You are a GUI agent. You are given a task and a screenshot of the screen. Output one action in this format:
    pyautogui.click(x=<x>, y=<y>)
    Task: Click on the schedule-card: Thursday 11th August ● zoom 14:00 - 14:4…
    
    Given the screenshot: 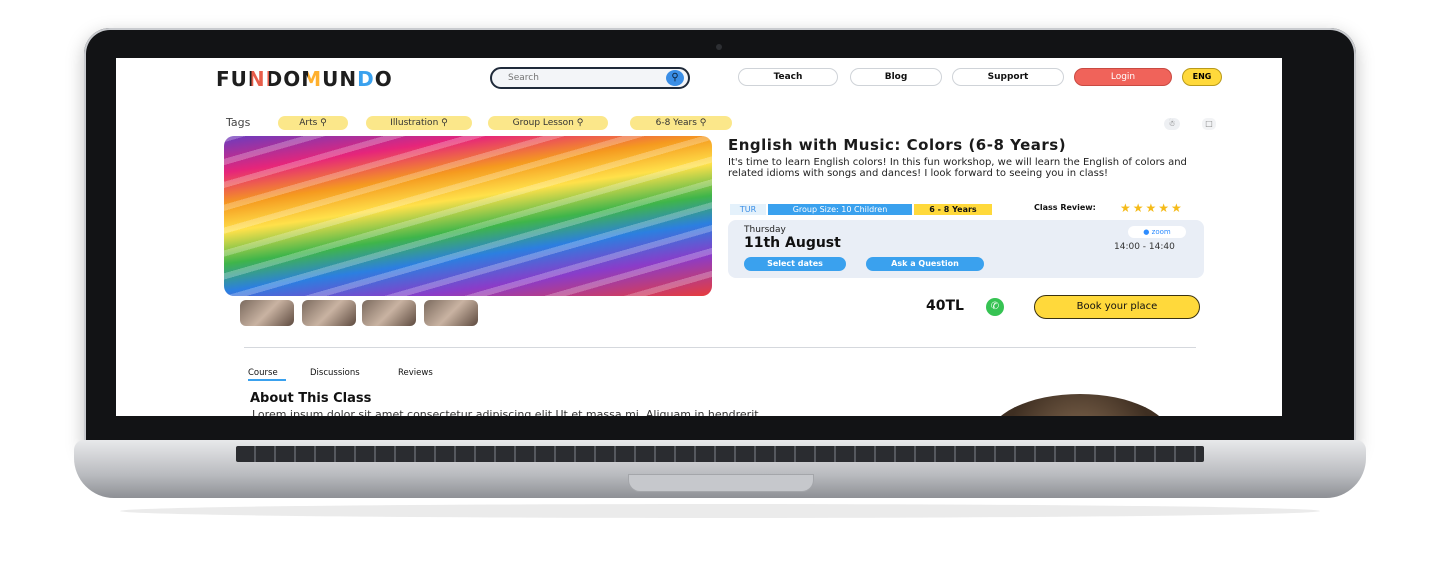 What is the action you would take?
    pyautogui.click(x=966, y=249)
    